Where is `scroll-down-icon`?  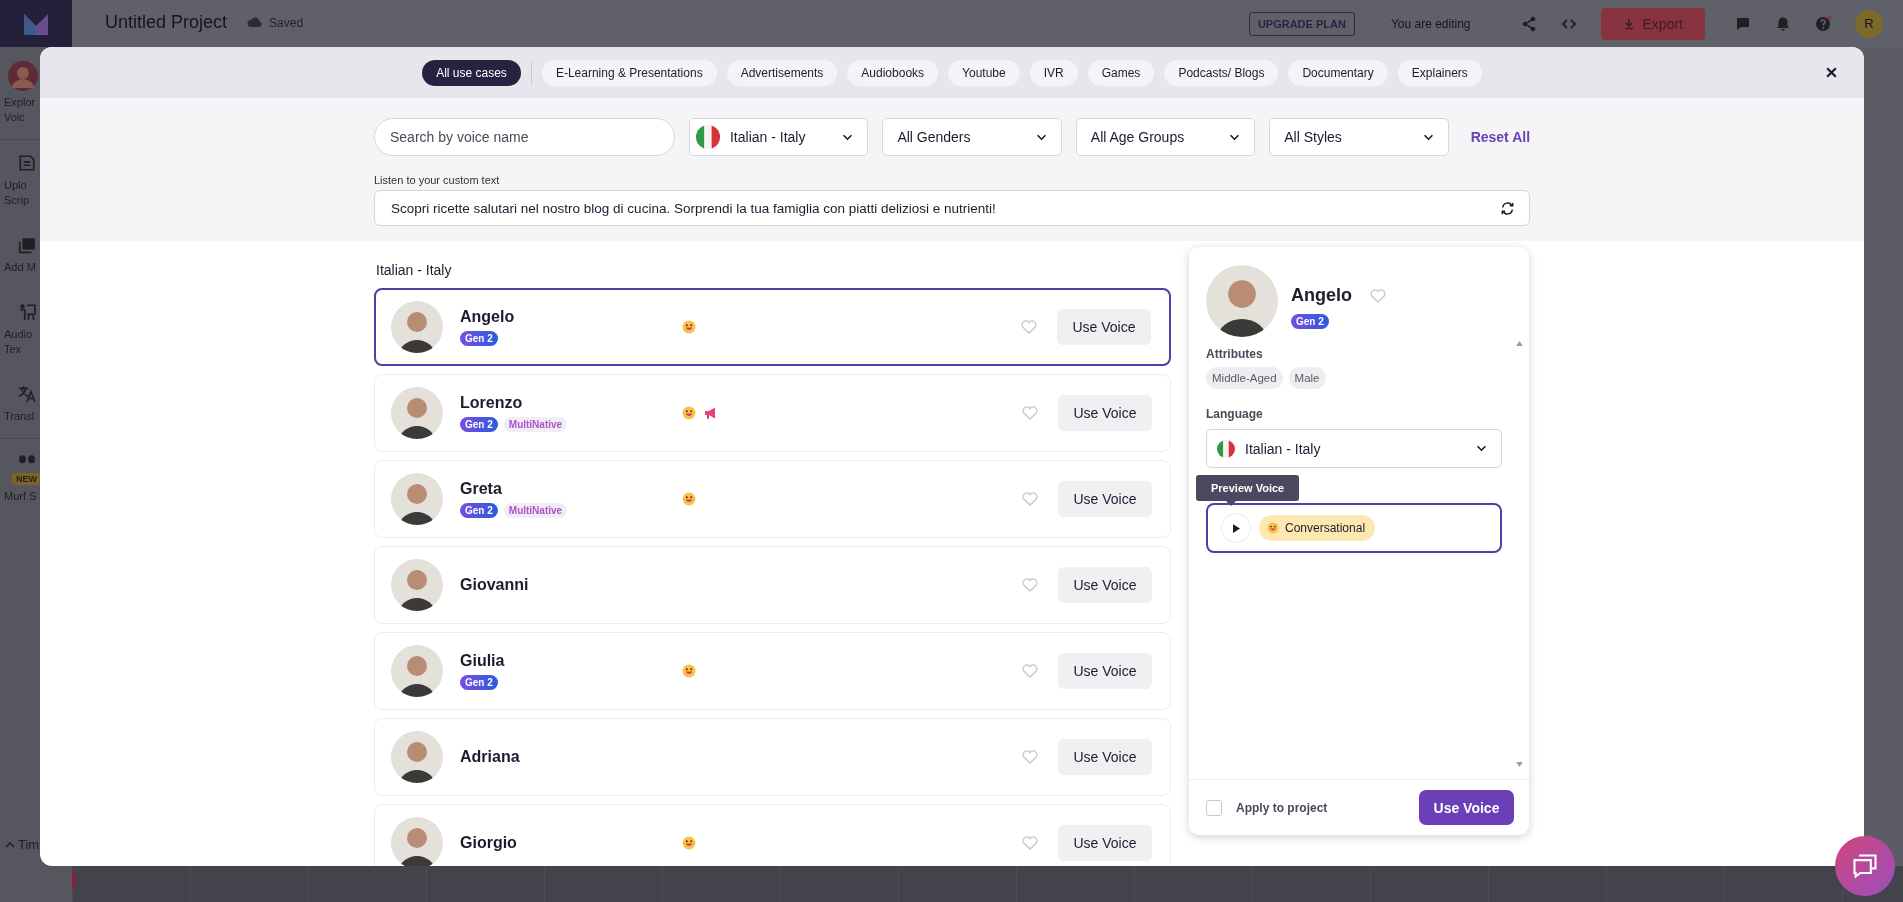
scroll-down-icon is located at coordinates (1519, 764).